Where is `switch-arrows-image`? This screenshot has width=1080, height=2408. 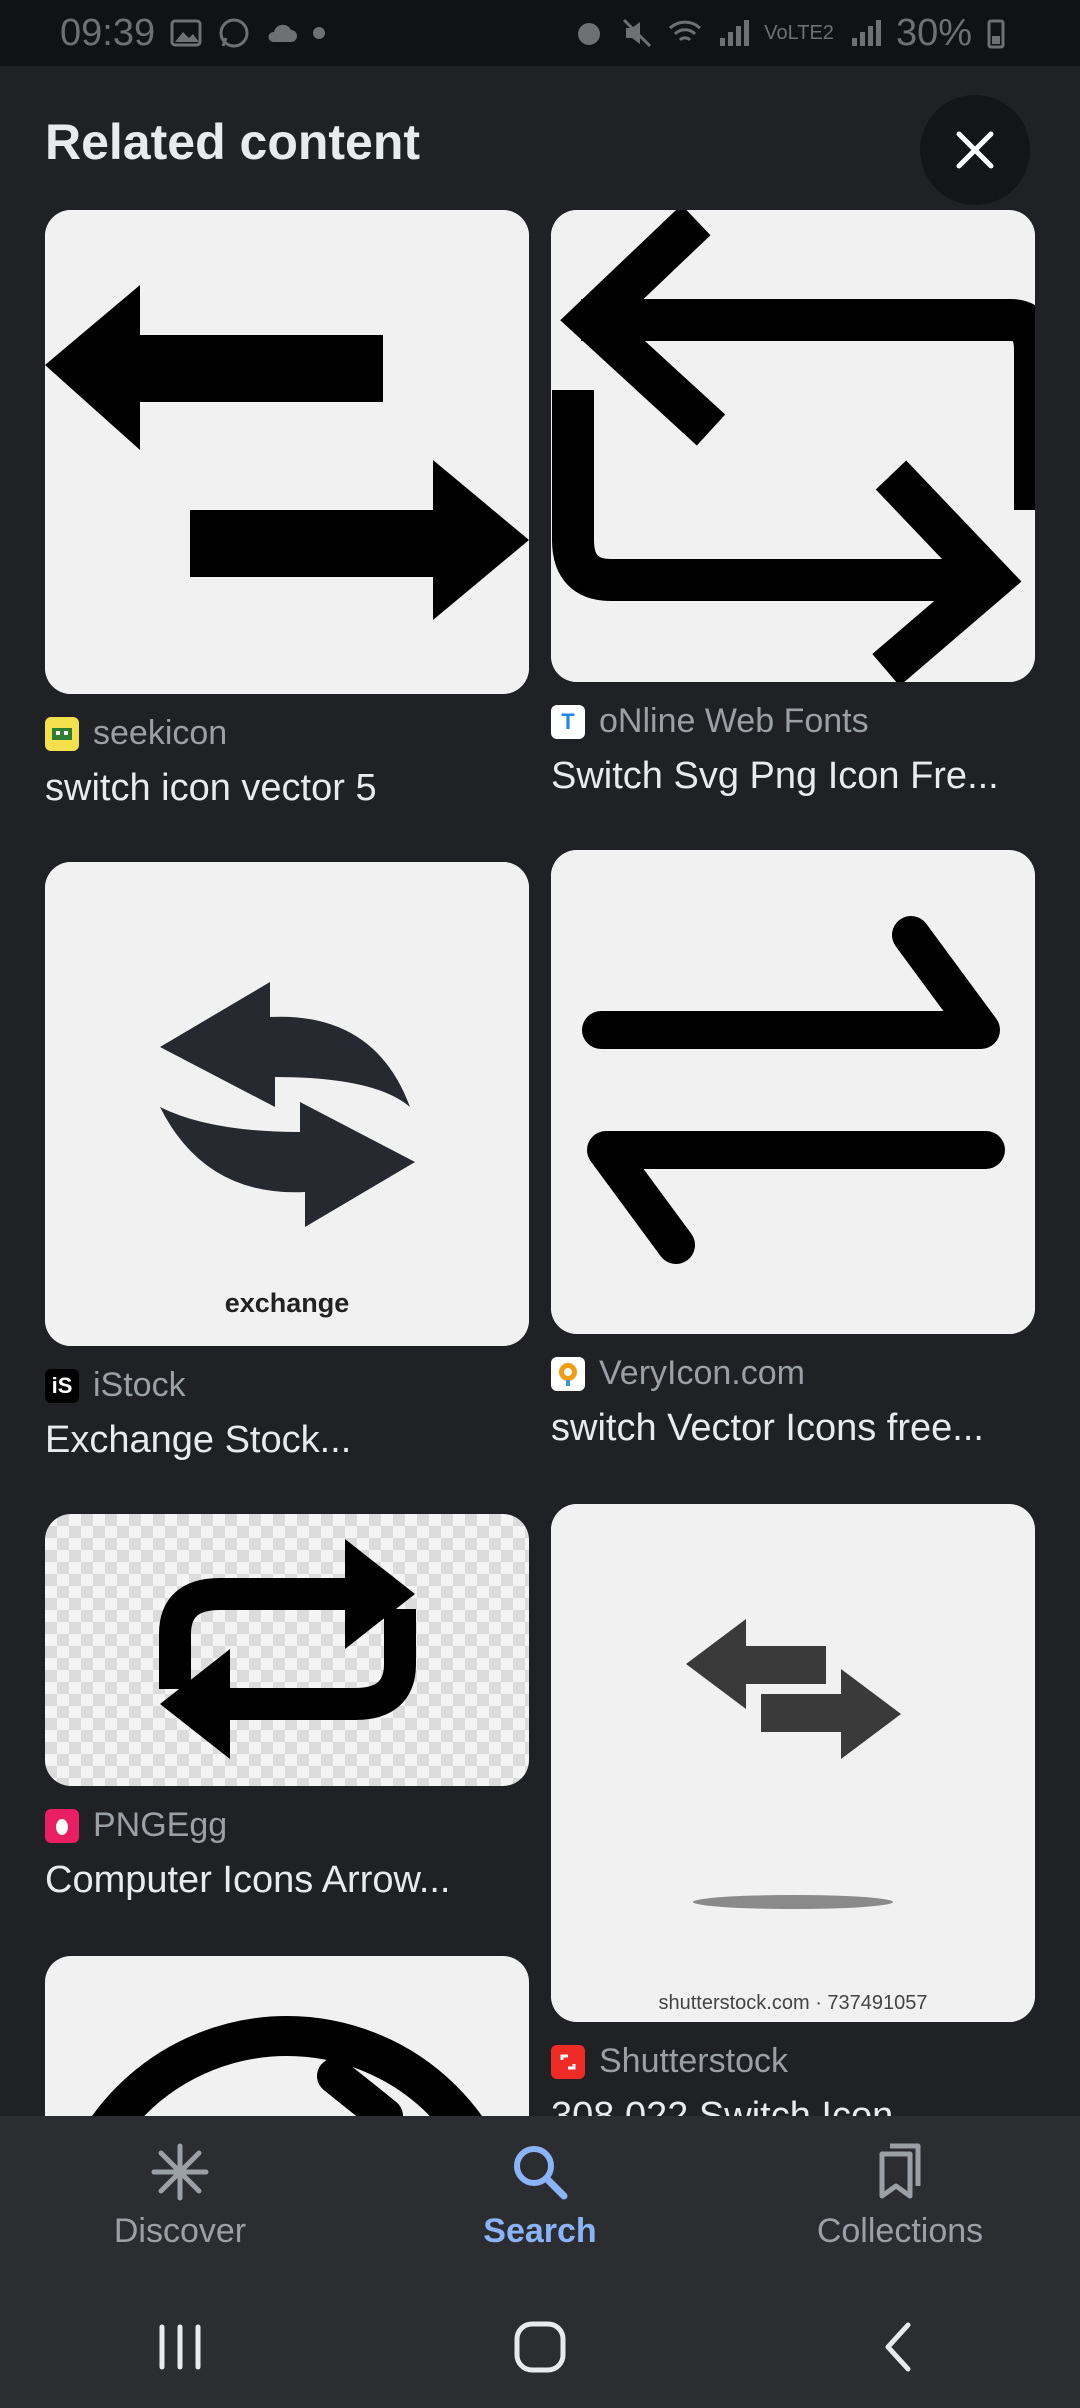 switch-arrows-image is located at coordinates (287, 452).